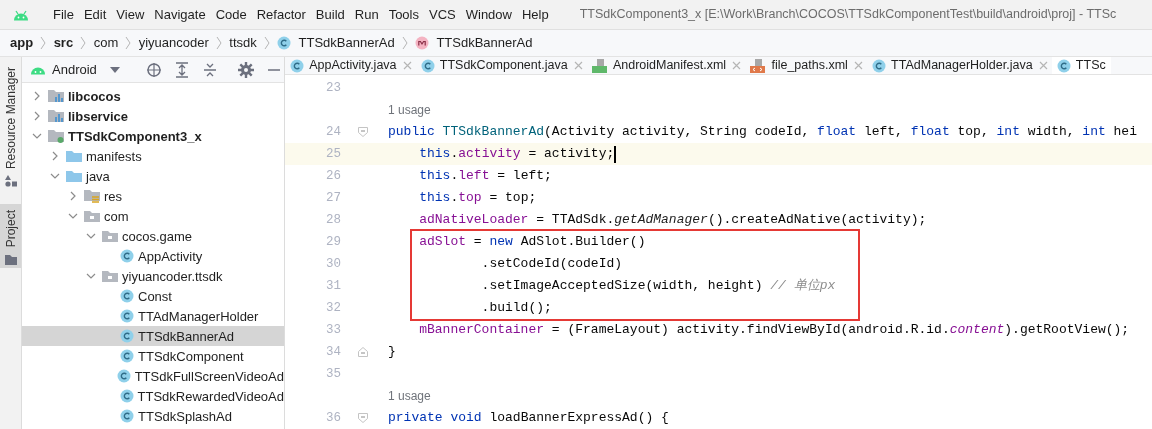 This screenshot has height=429, width=1152. What do you see at coordinates (153, 396) in the screenshot?
I see `tree-item: TTSdkRewardedVideoAd` at bounding box center [153, 396].